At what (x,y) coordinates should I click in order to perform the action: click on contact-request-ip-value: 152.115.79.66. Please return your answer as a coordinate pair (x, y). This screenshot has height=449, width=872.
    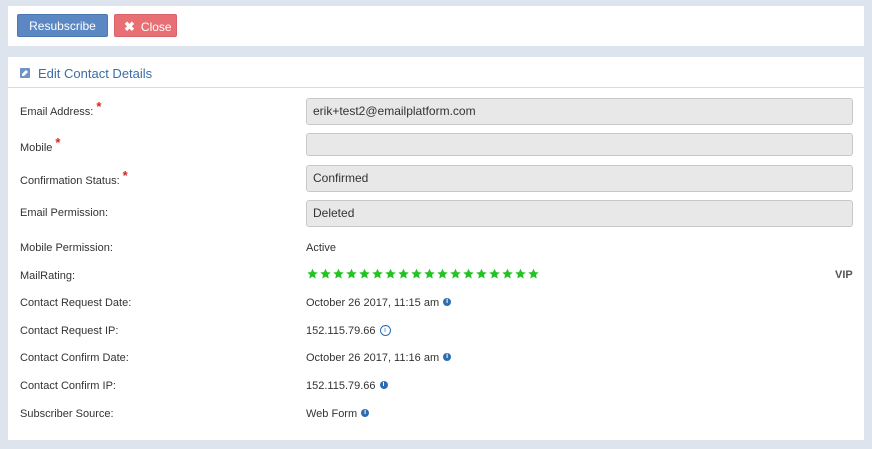
    Looking at the image, I should click on (341, 331).